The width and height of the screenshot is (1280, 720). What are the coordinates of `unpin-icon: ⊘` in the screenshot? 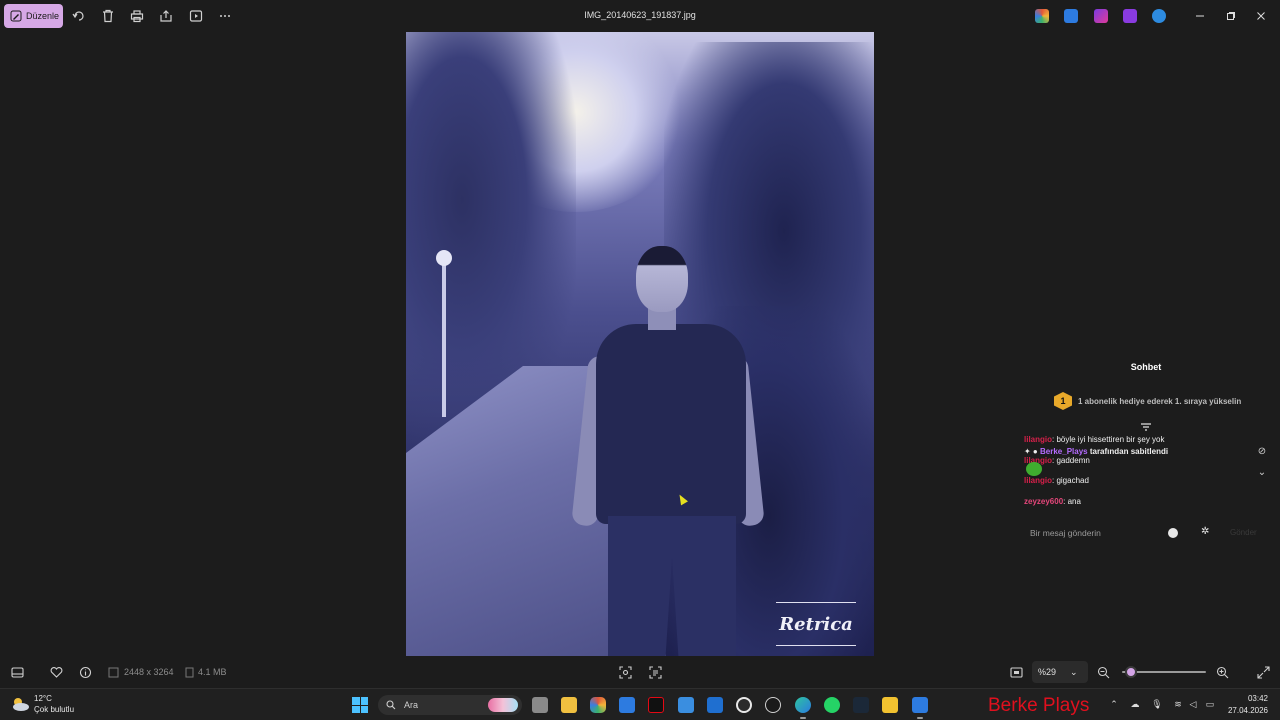 It's located at (1262, 452).